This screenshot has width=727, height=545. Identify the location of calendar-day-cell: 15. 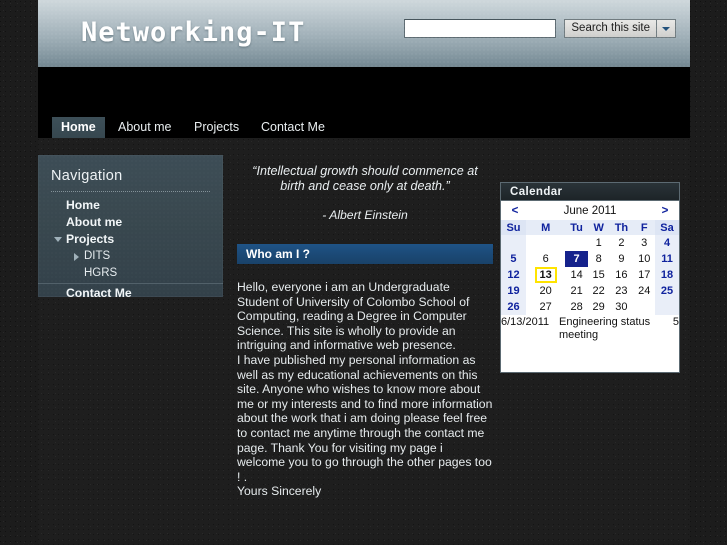
(598, 275).